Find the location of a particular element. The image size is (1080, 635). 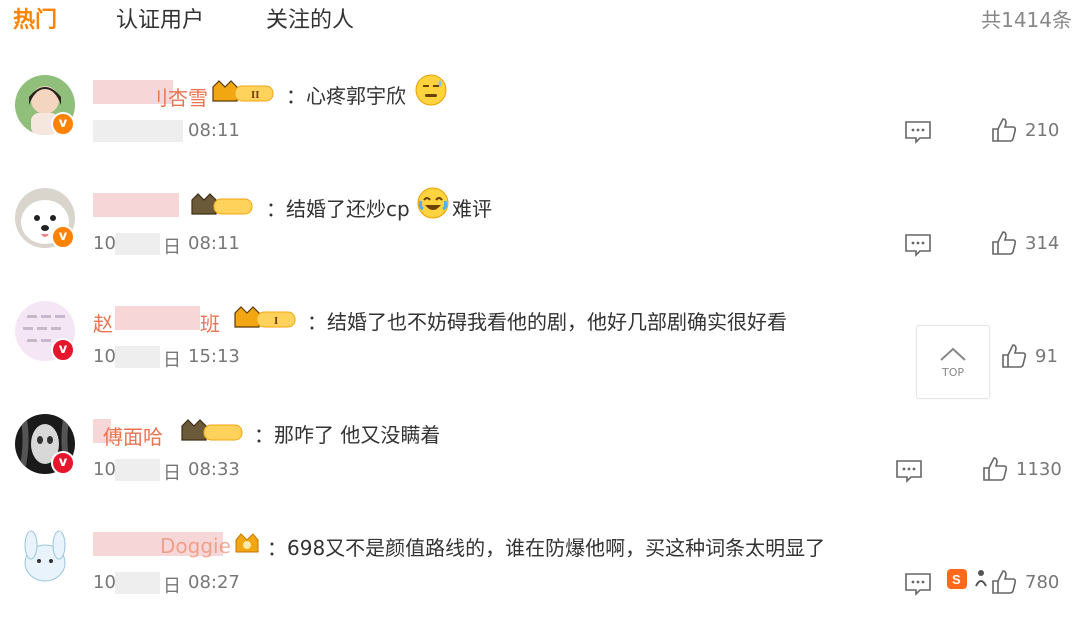

back-to-top-button: TOP is located at coordinates (953, 362).